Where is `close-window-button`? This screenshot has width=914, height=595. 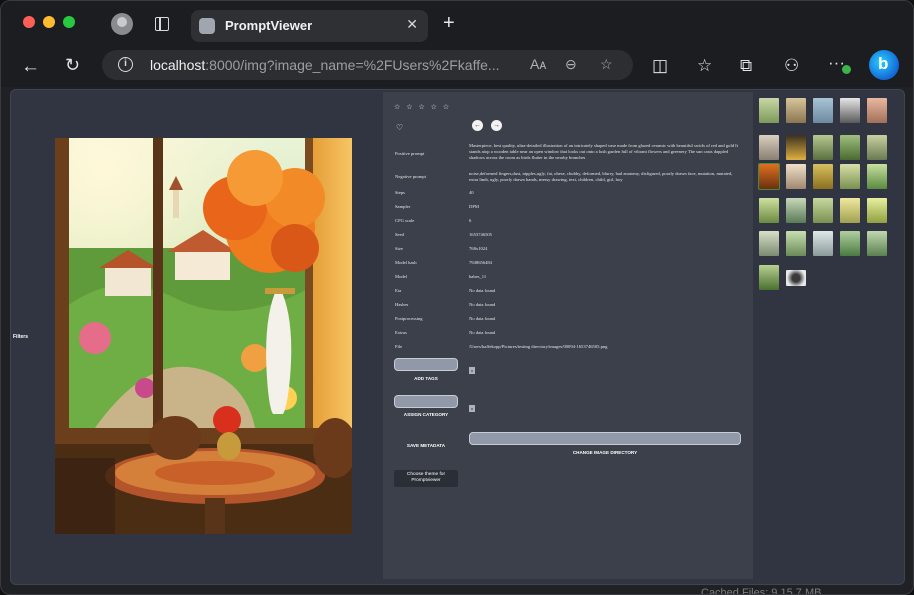 close-window-button is located at coordinates (29, 22).